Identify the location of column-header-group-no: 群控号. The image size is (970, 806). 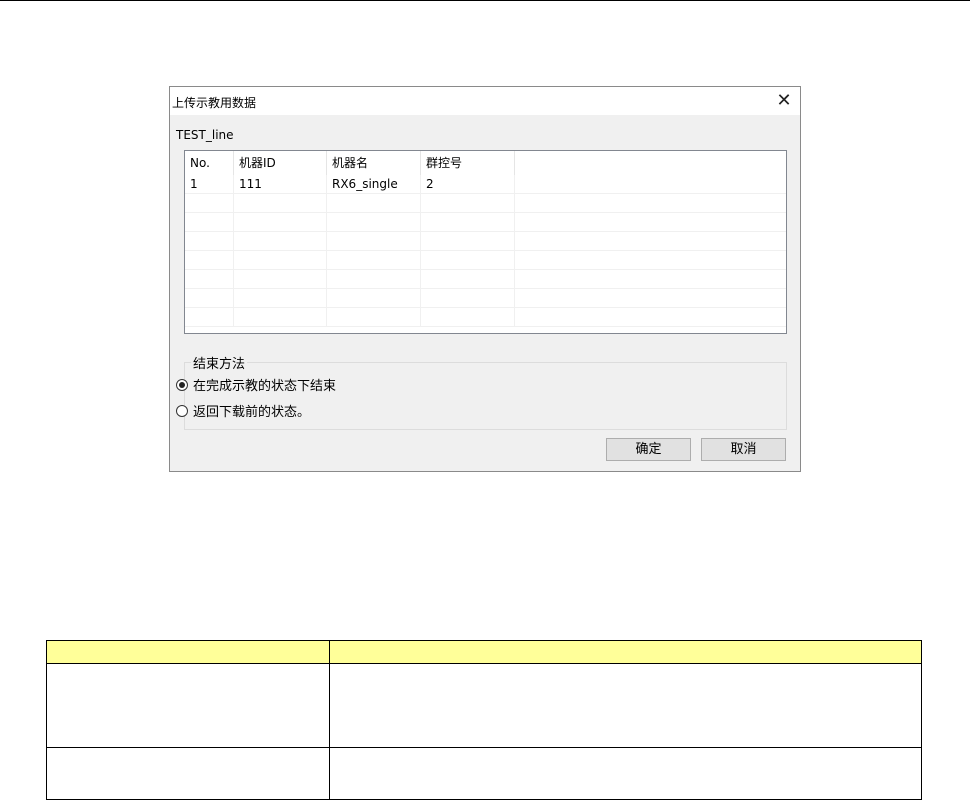
(468, 163).